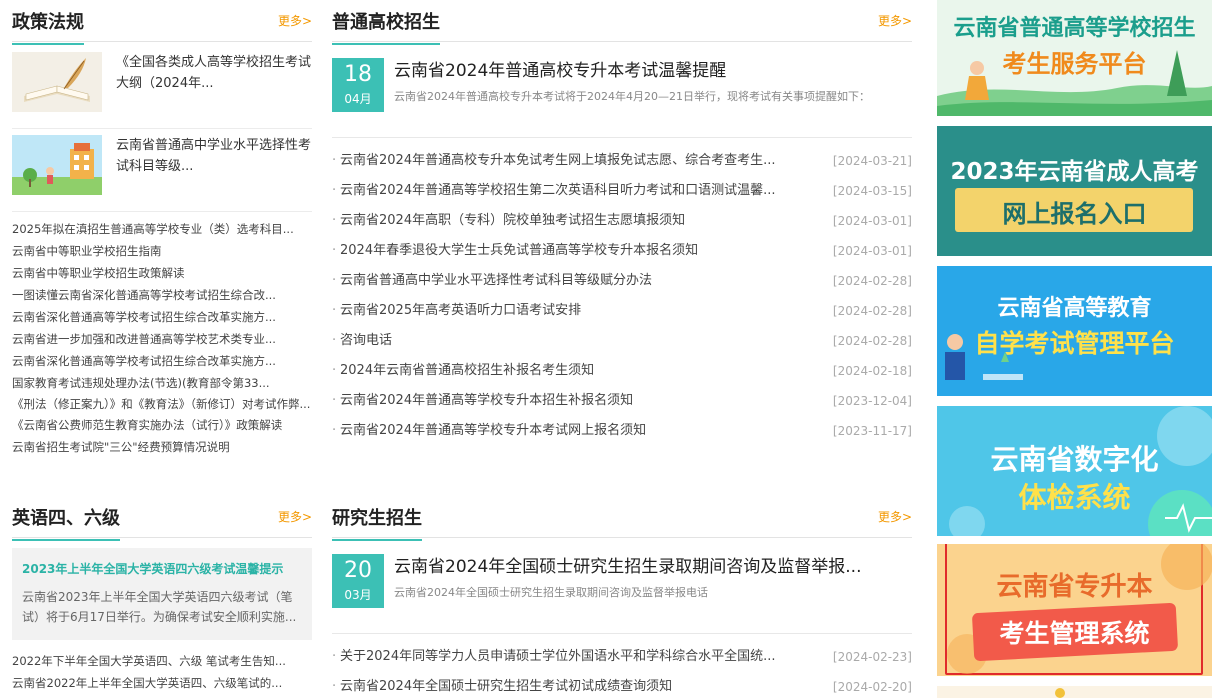 The image size is (1224, 698). What do you see at coordinates (1074, 172) in the screenshot?
I see `banner-line1: 2023年云南省成人高考` at bounding box center [1074, 172].